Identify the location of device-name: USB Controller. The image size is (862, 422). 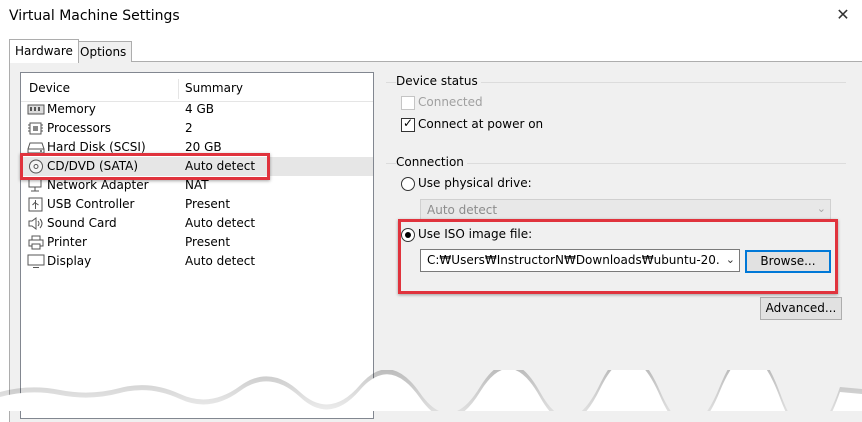
(91, 204).